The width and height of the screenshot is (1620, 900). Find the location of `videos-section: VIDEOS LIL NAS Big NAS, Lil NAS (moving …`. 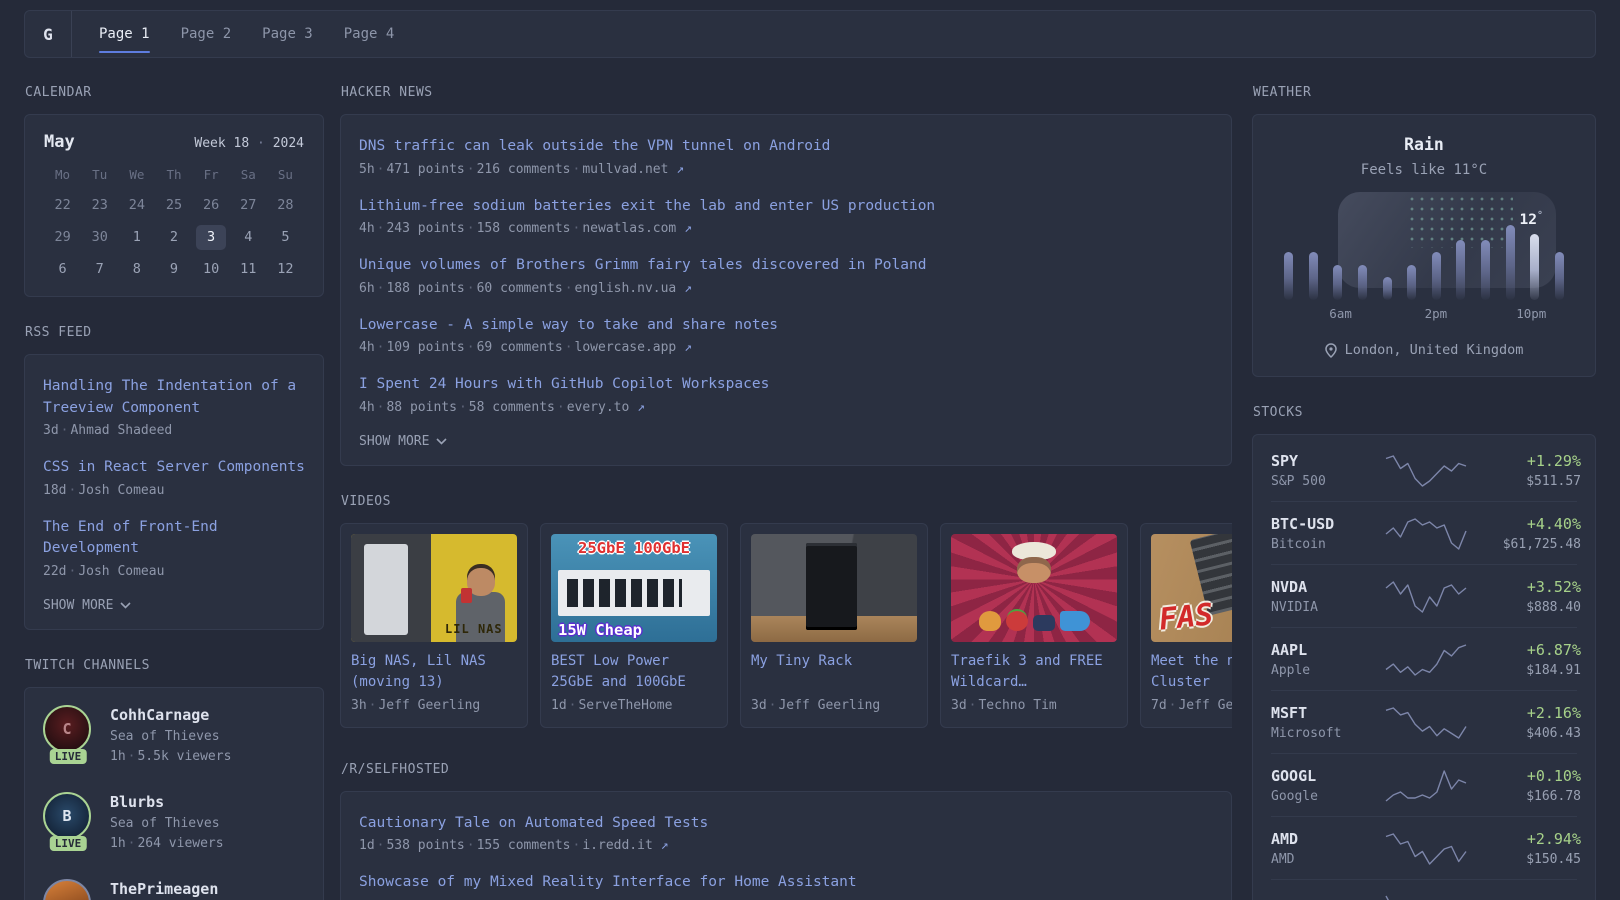

videos-section: VIDEOS LIL NAS Big NAS, Lil NAS (moving … is located at coordinates (786, 611).